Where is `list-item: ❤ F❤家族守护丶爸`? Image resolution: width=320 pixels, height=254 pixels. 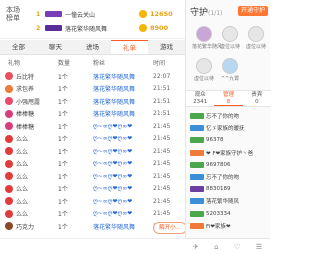 list-item: ❤ F❤家族守护丶爸 is located at coordinates (228, 153).